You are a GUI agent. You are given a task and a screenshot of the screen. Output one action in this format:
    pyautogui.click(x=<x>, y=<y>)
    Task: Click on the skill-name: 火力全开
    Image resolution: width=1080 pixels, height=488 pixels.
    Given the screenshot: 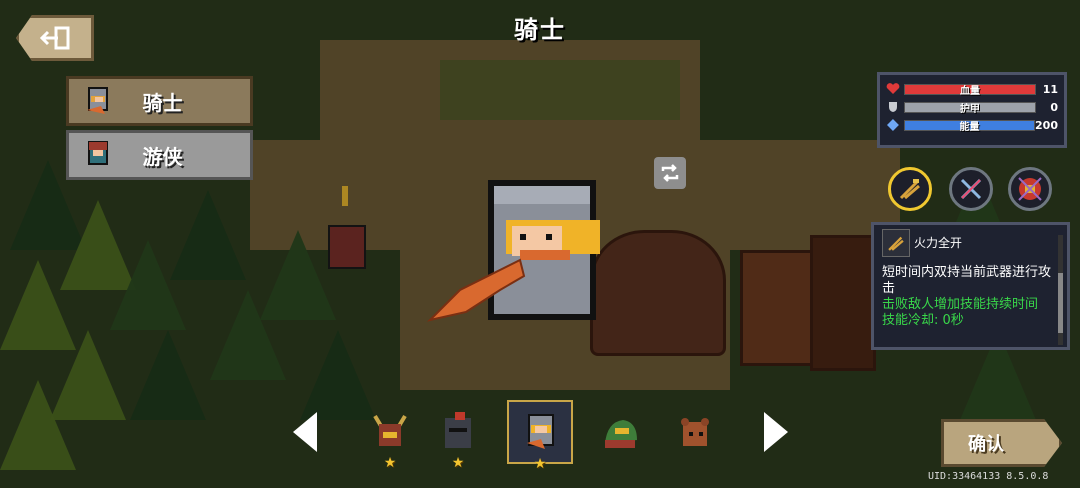 What is the action you would take?
    pyautogui.click(x=938, y=243)
    